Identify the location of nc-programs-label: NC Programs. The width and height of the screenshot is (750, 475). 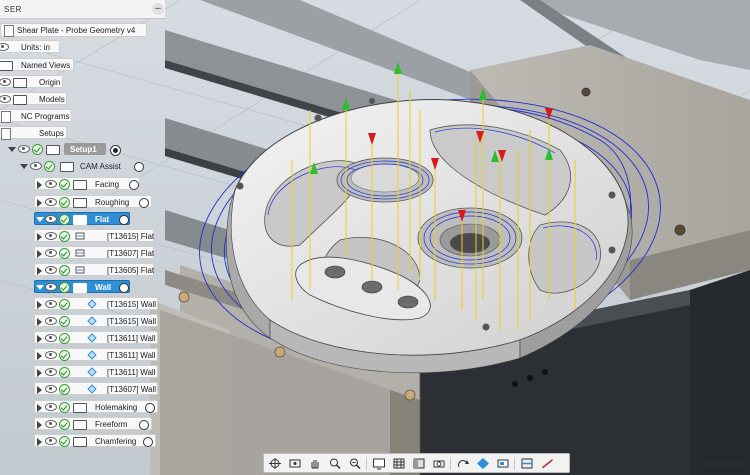
(45, 116).